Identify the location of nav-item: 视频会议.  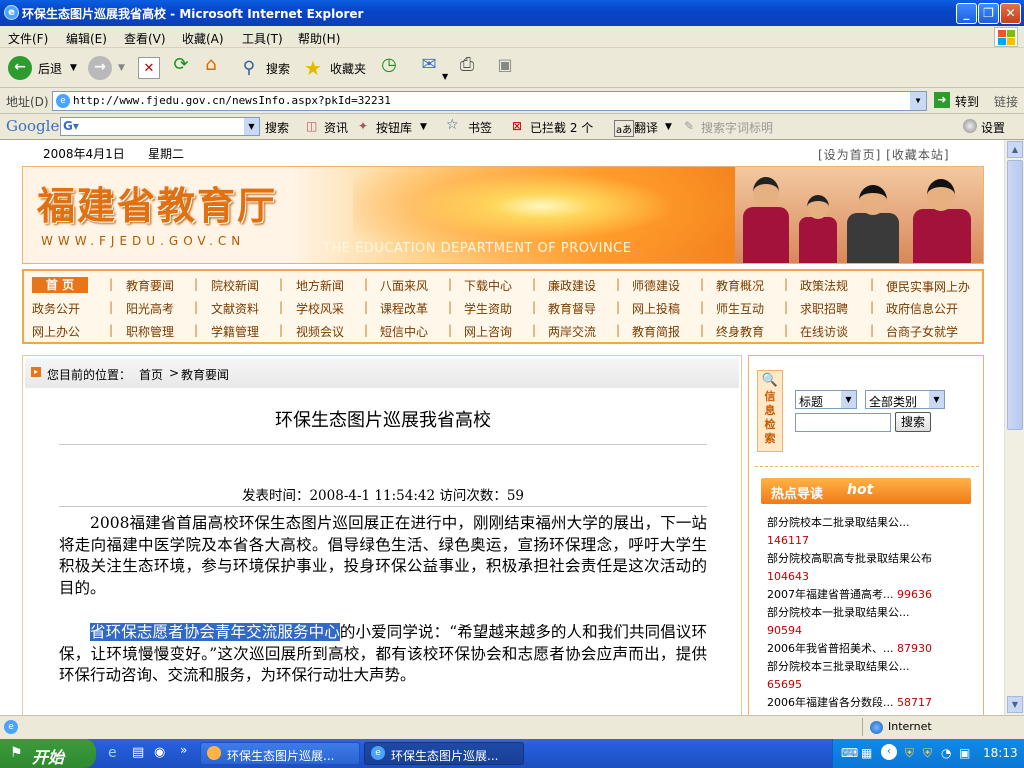
(320, 331).